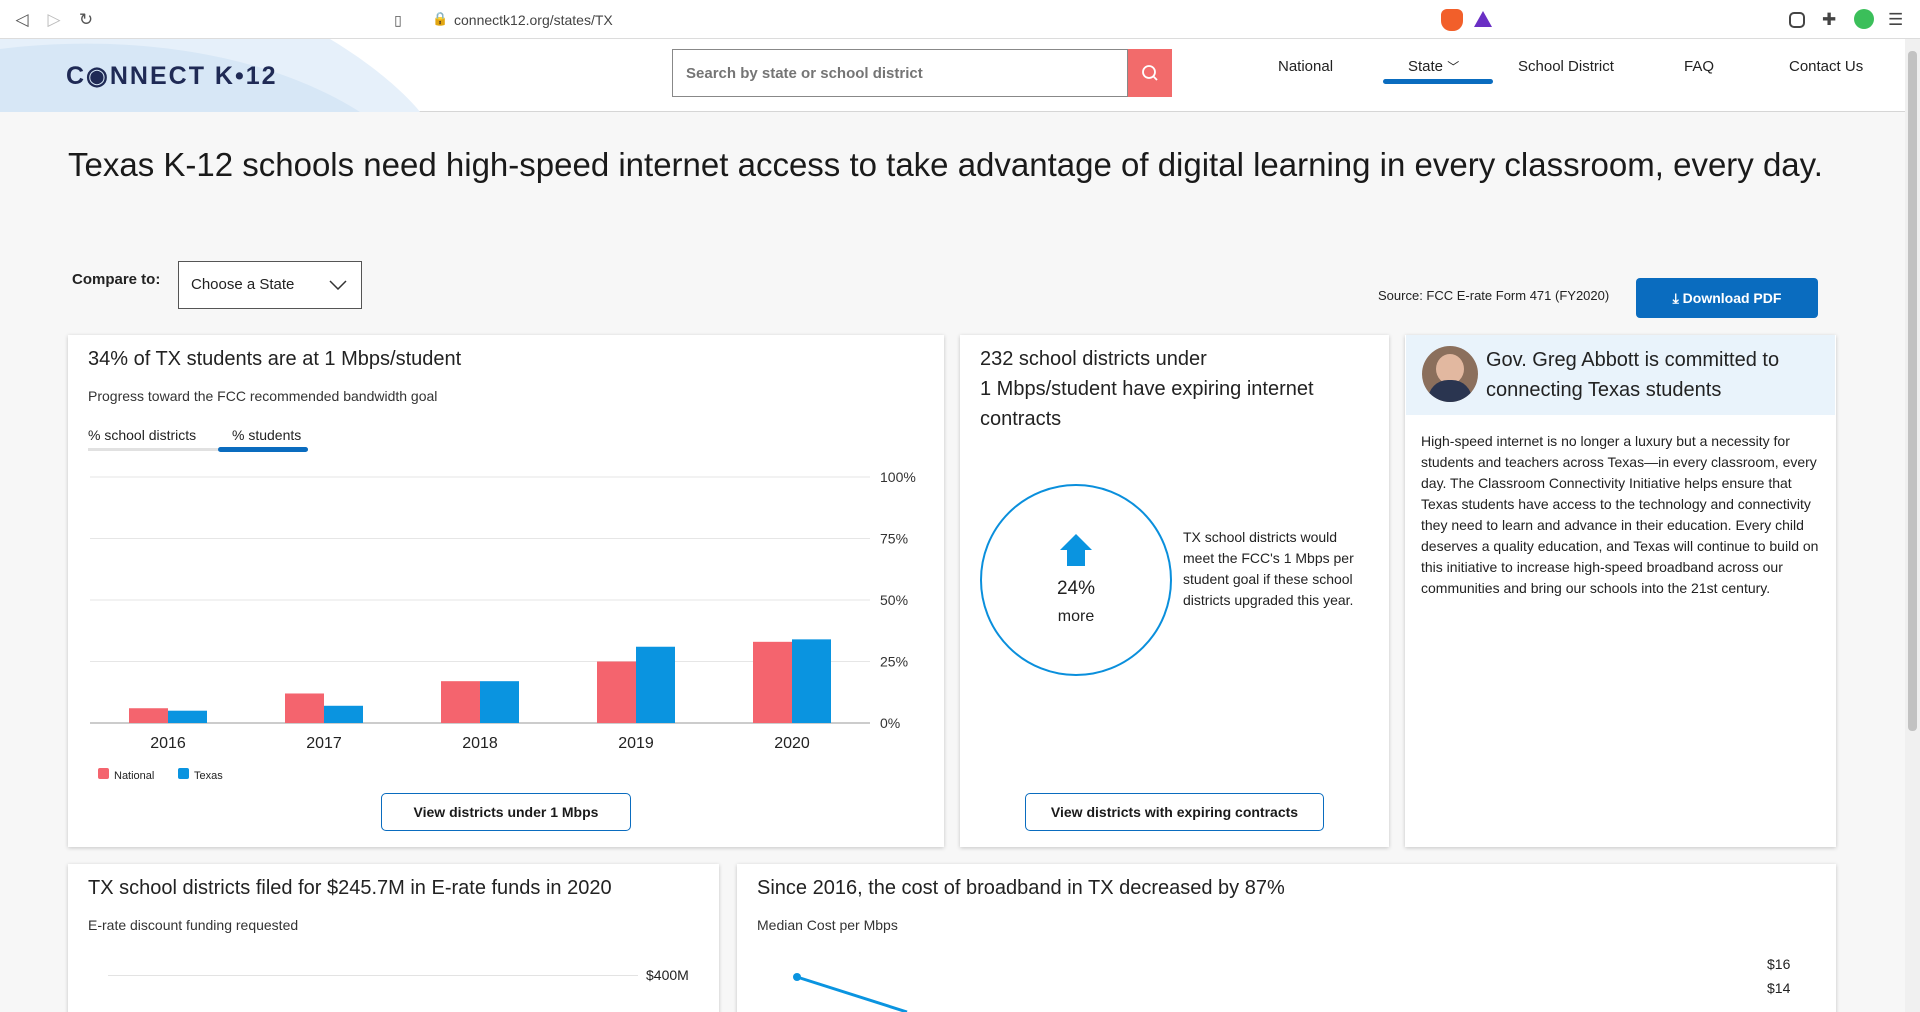 The height and width of the screenshot is (1012, 1920). I want to click on bar-texas-2017, so click(343, 714).